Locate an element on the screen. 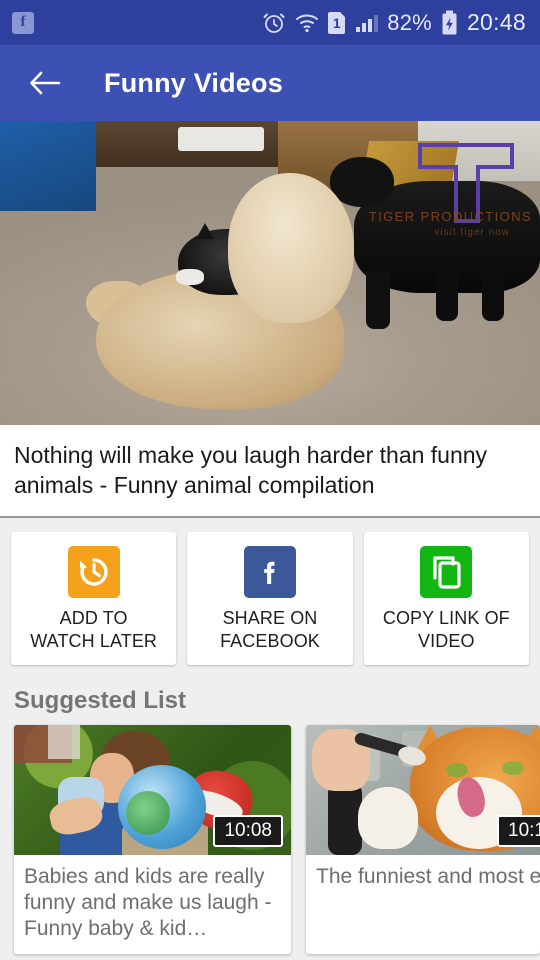 The height and width of the screenshot is (960, 540). video-white-object is located at coordinates (221, 139).